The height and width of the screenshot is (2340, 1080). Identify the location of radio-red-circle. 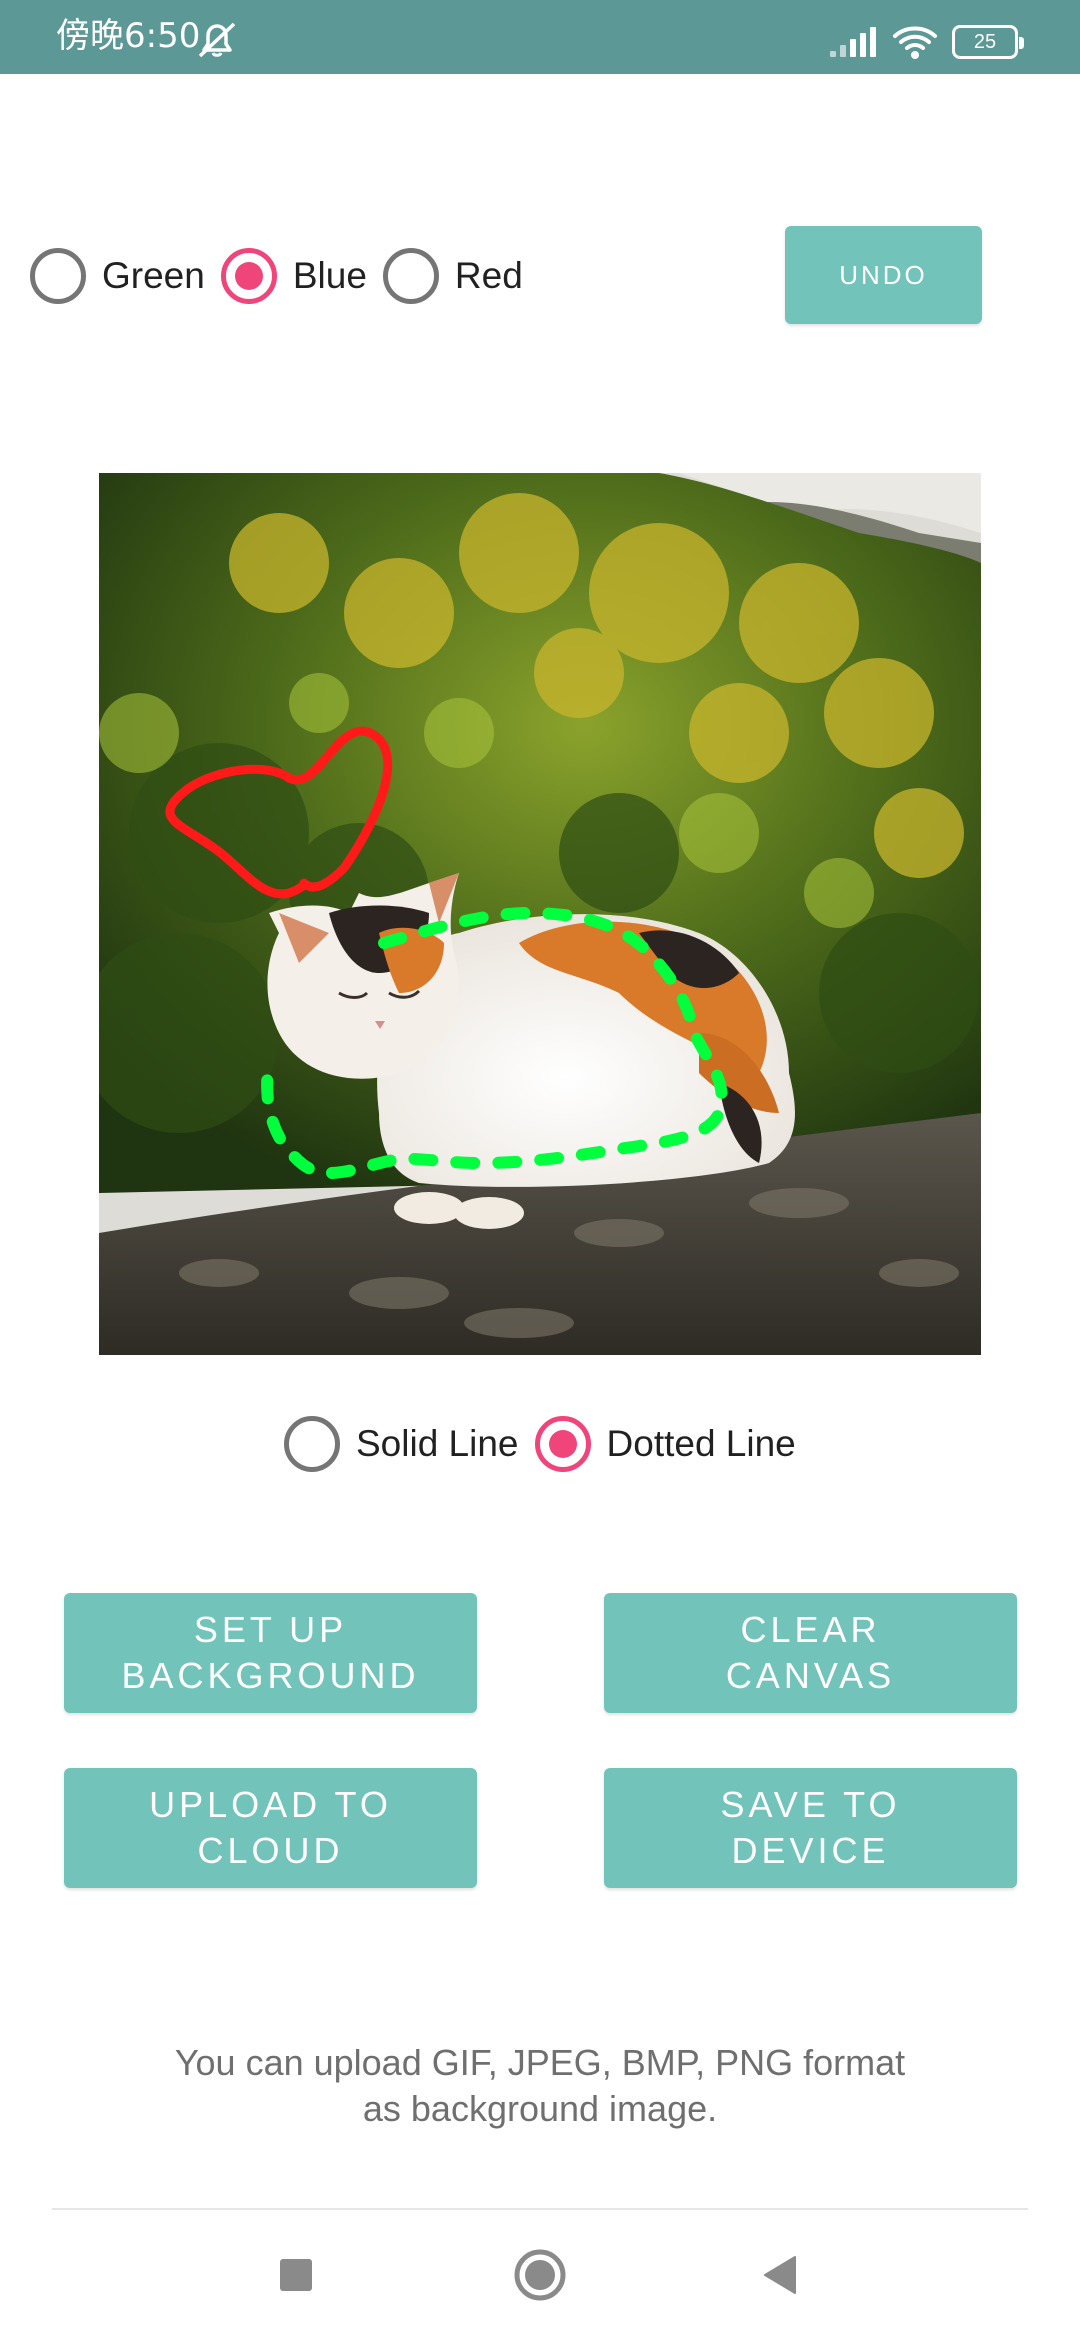
(410, 276).